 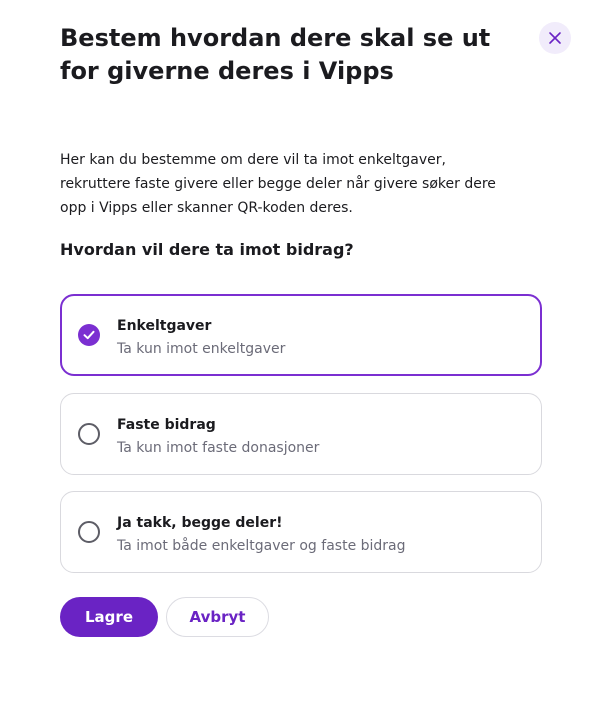 I want to click on checkmark-icon, so click(x=89, y=335).